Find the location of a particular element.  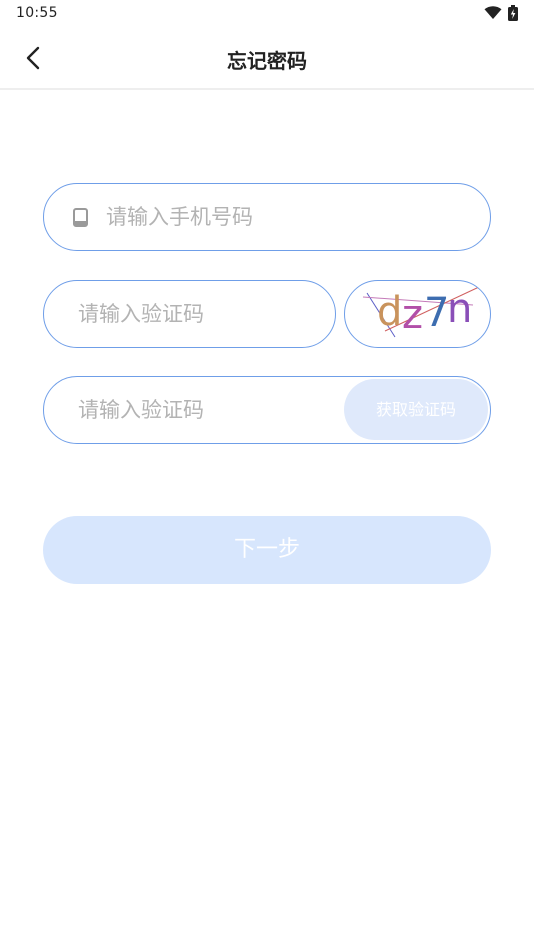

captcha-char: n is located at coordinates (459, 309).